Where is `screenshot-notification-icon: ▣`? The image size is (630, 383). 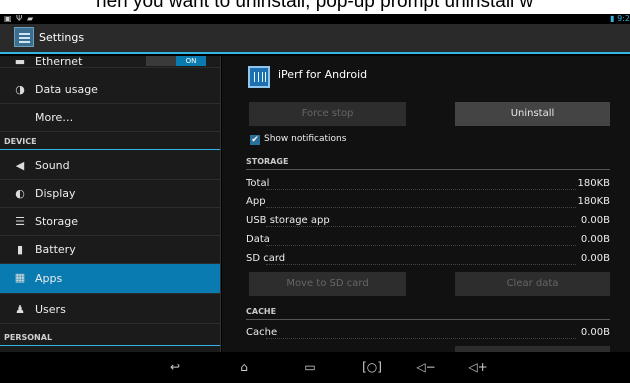
screenshot-notification-icon: ▣ is located at coordinates (8, 18).